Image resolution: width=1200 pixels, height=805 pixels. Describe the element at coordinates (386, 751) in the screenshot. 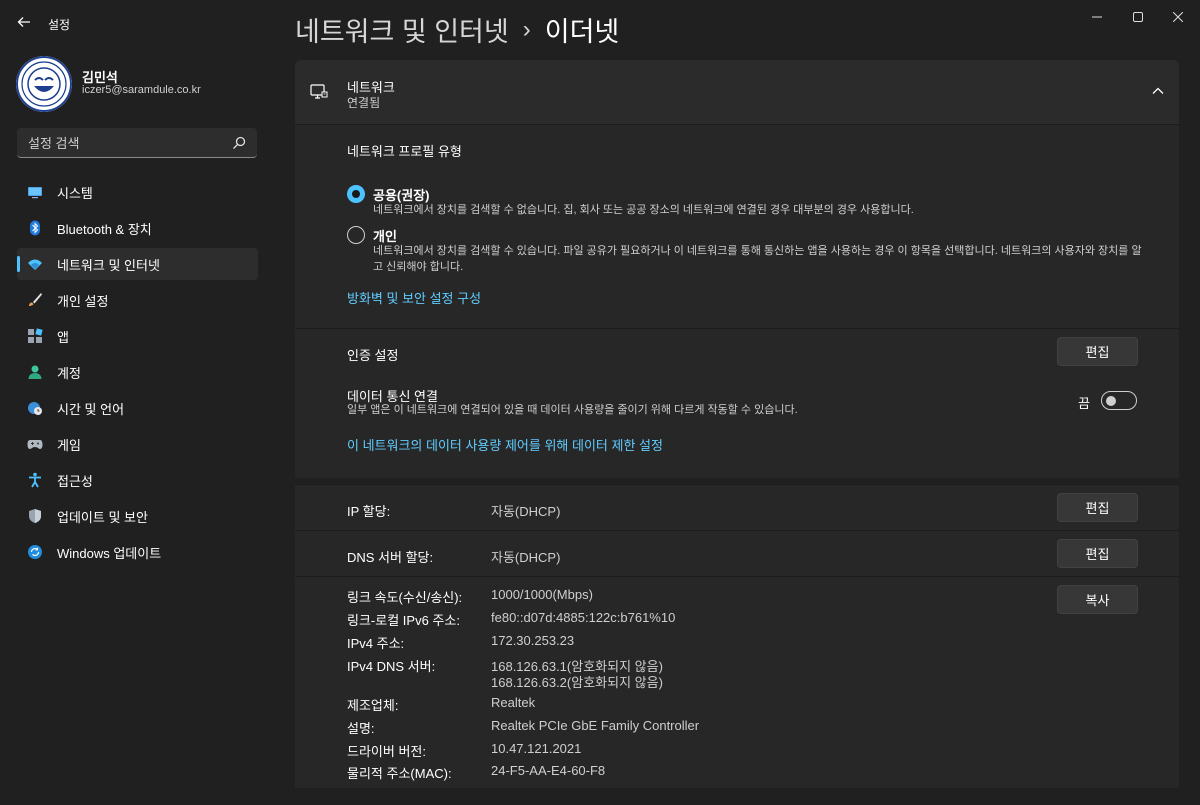

I see `prop-key: 드라이버 버전:` at that location.